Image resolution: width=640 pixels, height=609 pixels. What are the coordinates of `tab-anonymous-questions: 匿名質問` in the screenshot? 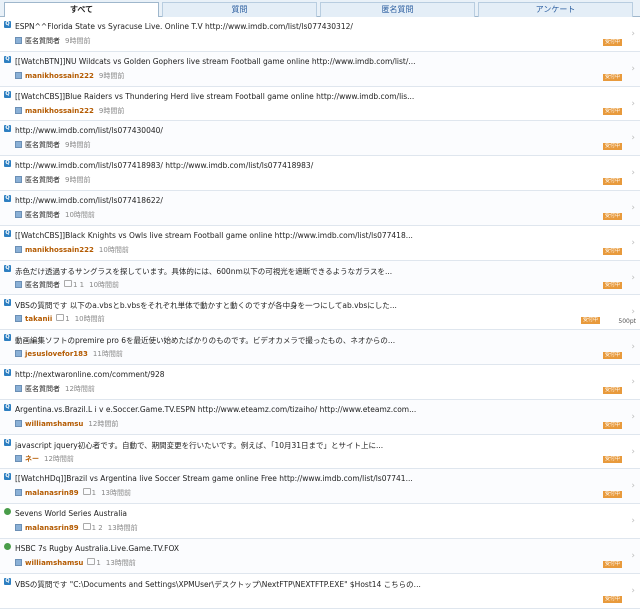 It's located at (397, 9).